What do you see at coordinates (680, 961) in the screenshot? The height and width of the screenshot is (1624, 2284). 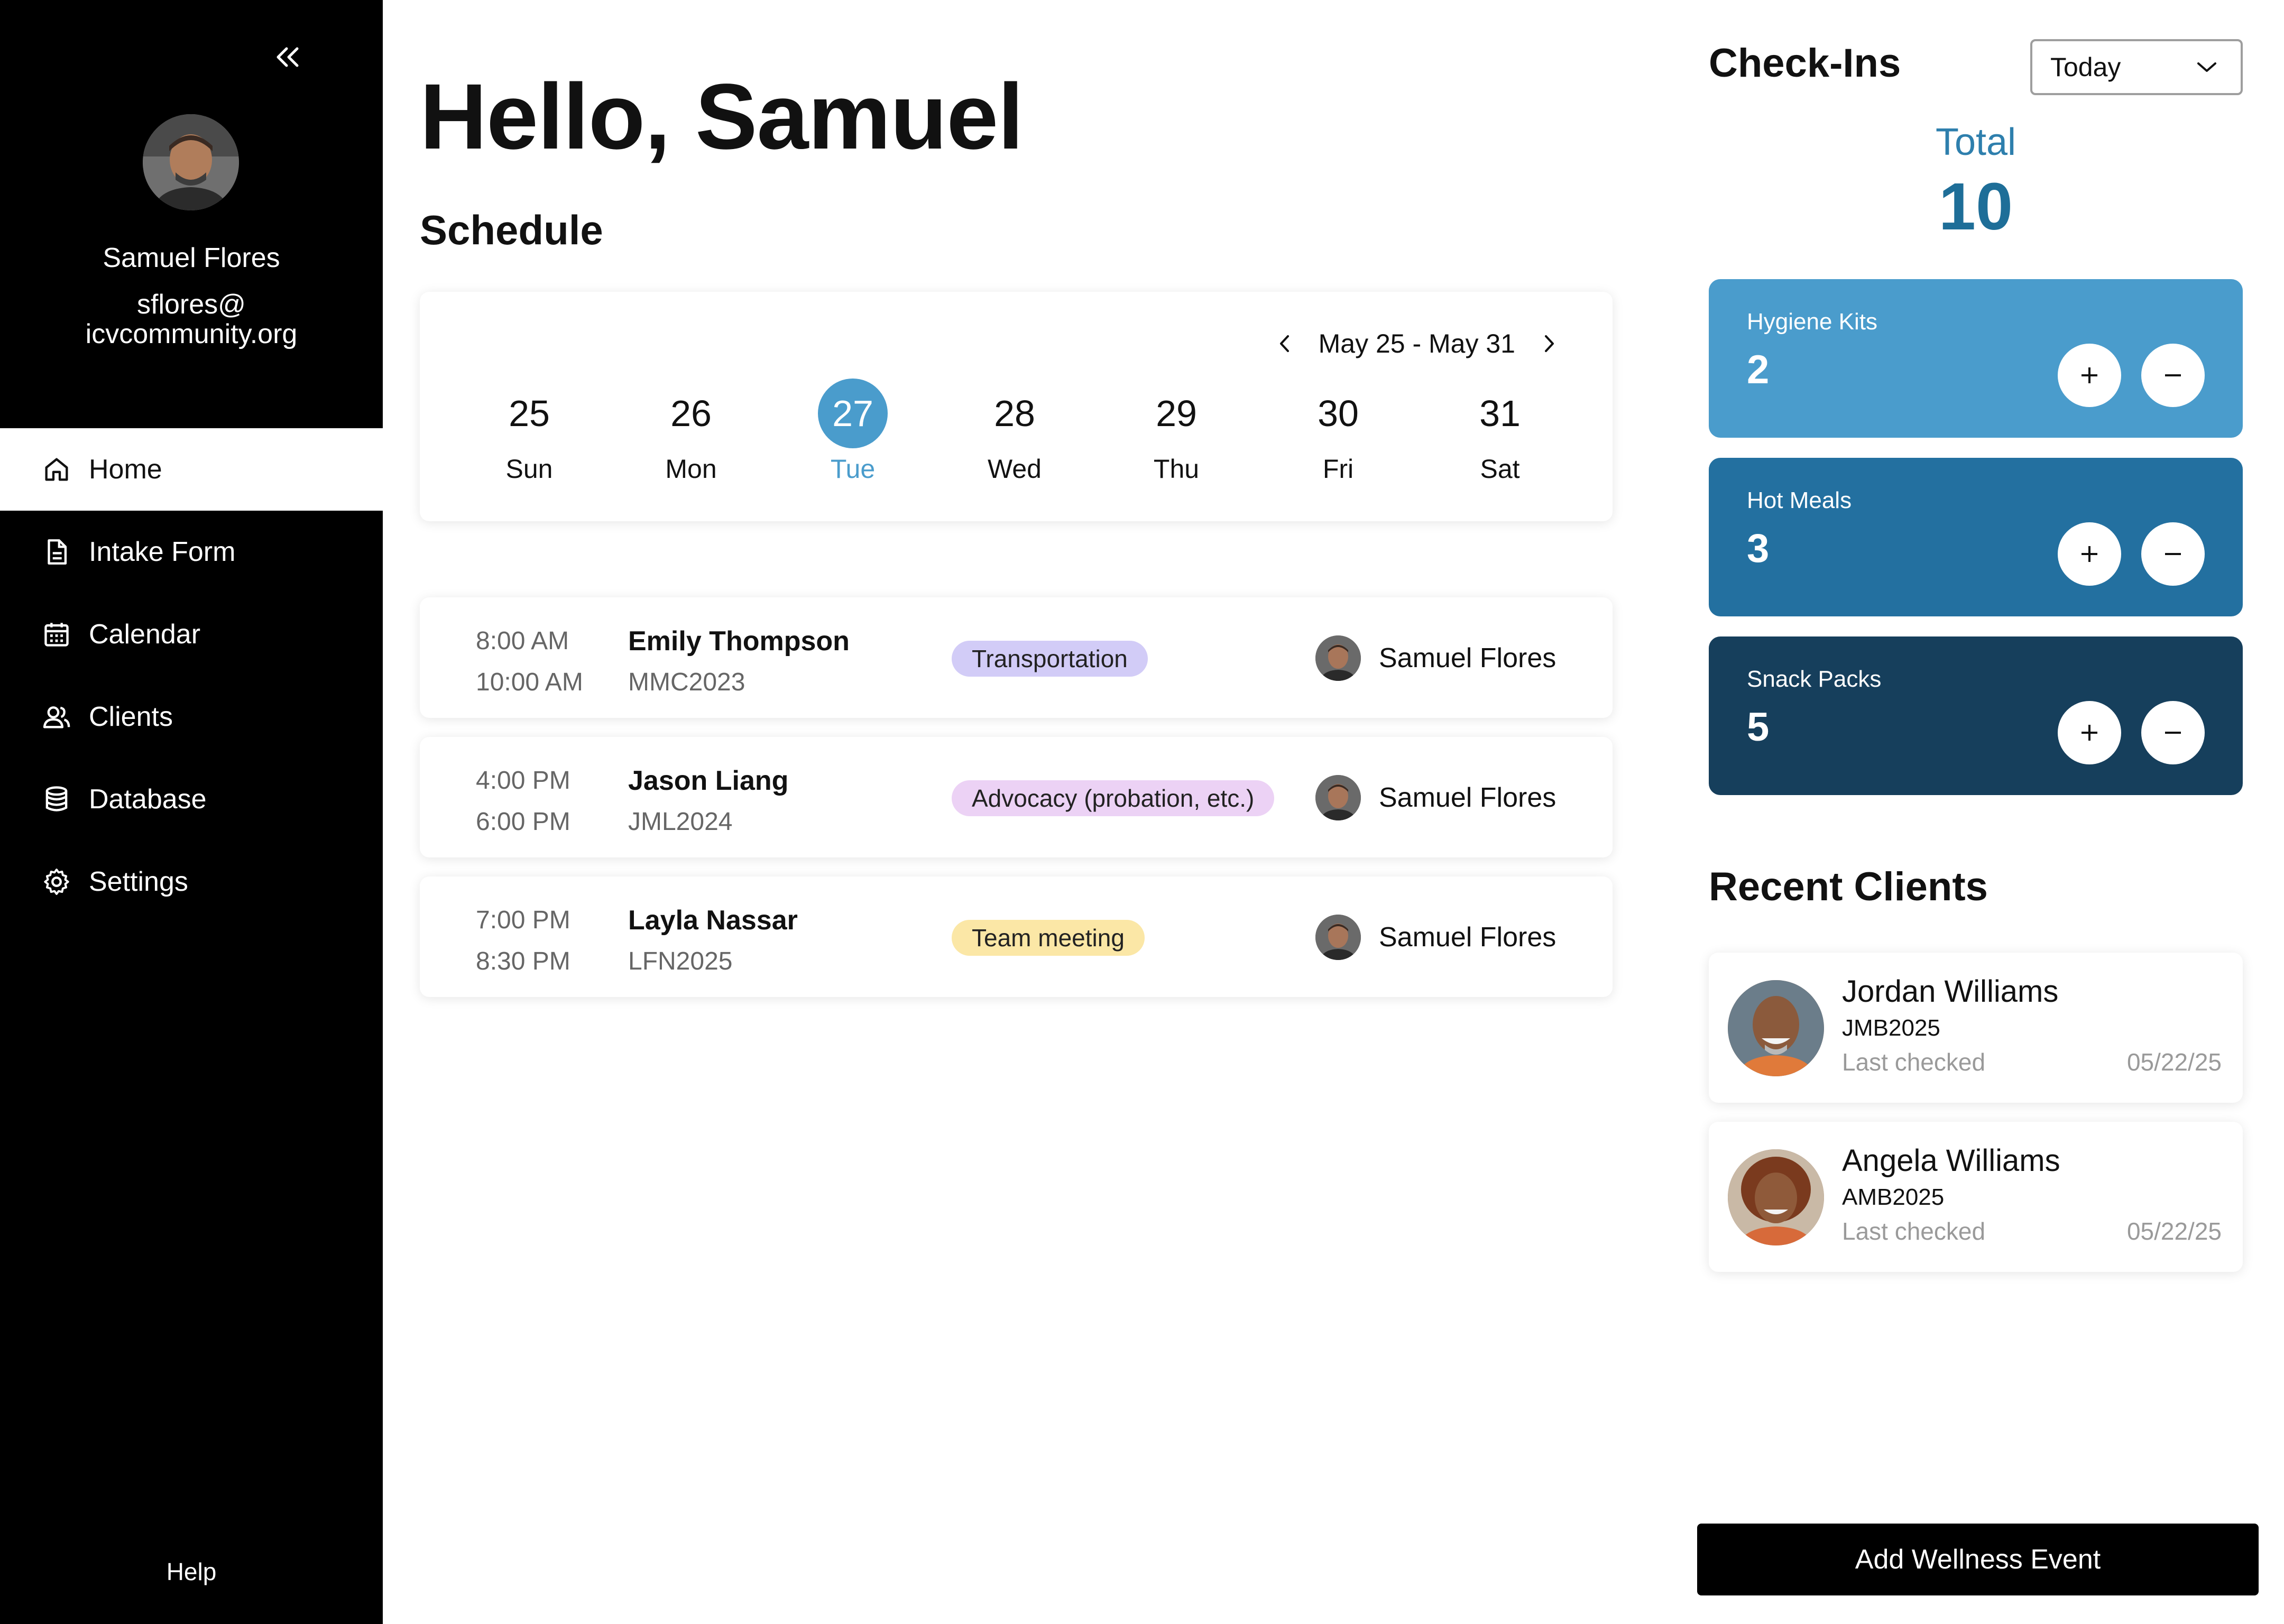 I see `client-id: LFN2025` at bounding box center [680, 961].